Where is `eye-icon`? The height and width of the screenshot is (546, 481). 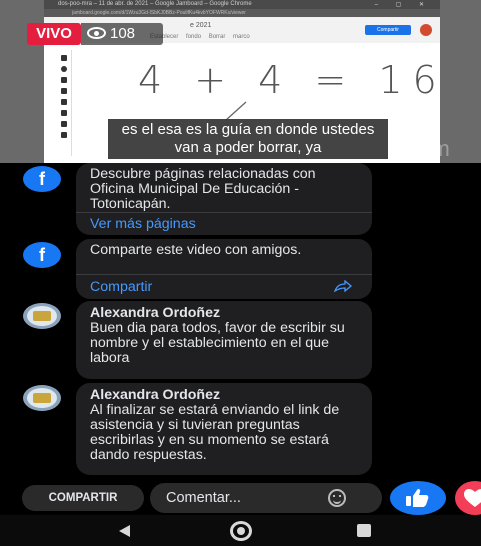 eye-icon is located at coordinates (96, 33).